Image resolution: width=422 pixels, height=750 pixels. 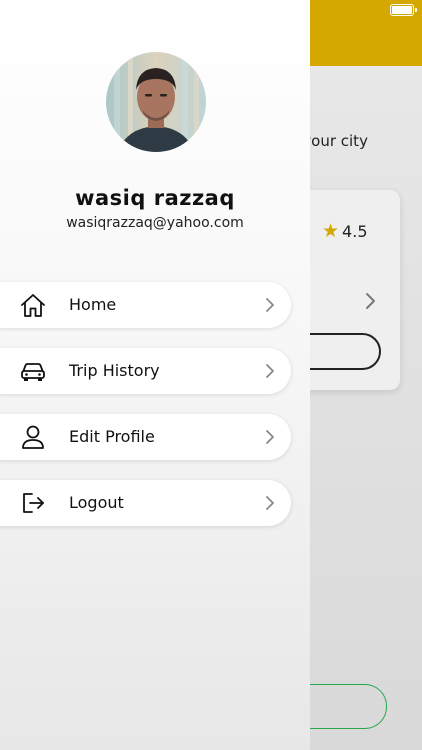 I want to click on profile-photo, so click(x=156, y=102).